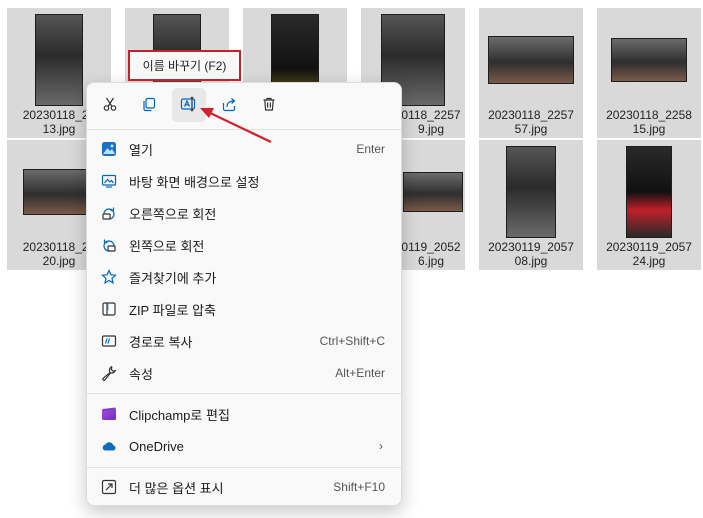 The height and width of the screenshot is (518, 703). I want to click on rename-icon, so click(189, 105).